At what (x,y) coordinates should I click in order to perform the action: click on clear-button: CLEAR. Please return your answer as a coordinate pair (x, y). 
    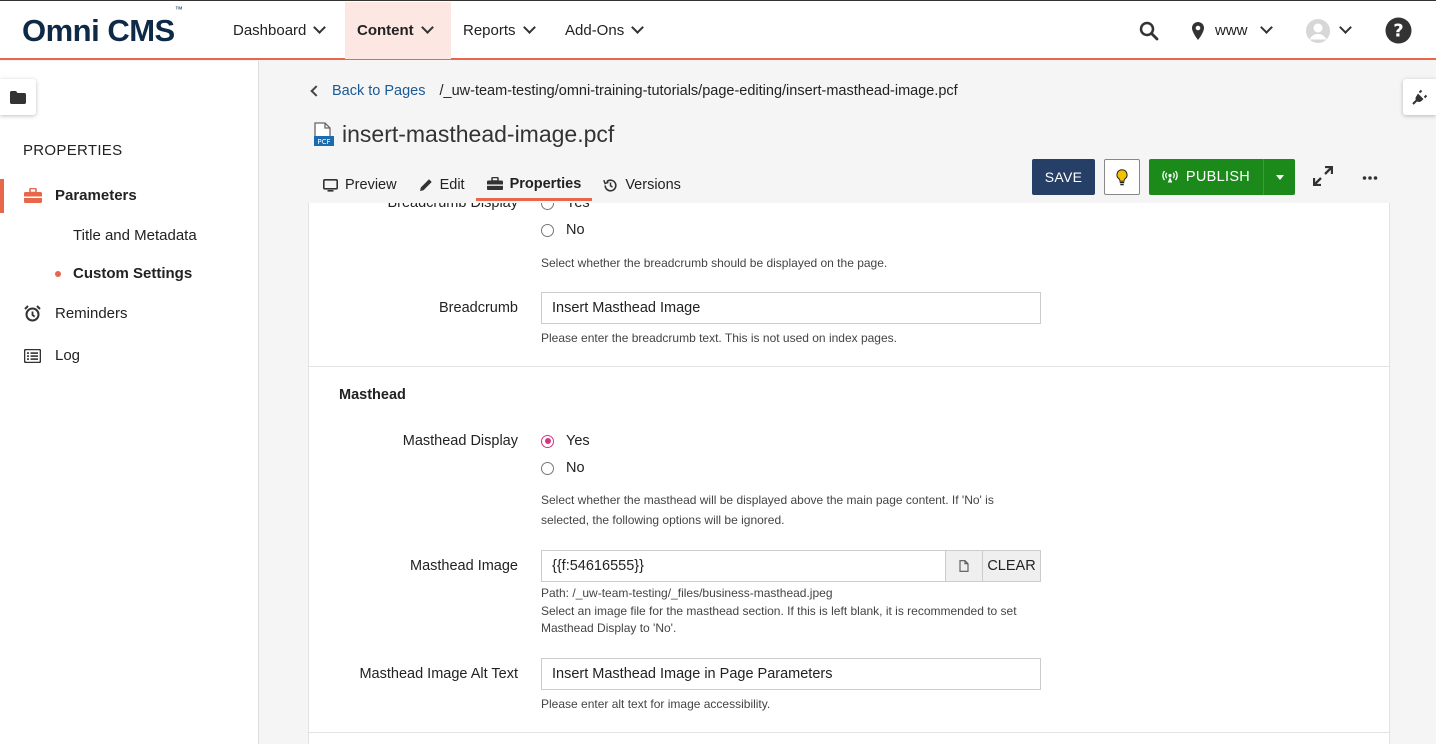
    Looking at the image, I should click on (1011, 566).